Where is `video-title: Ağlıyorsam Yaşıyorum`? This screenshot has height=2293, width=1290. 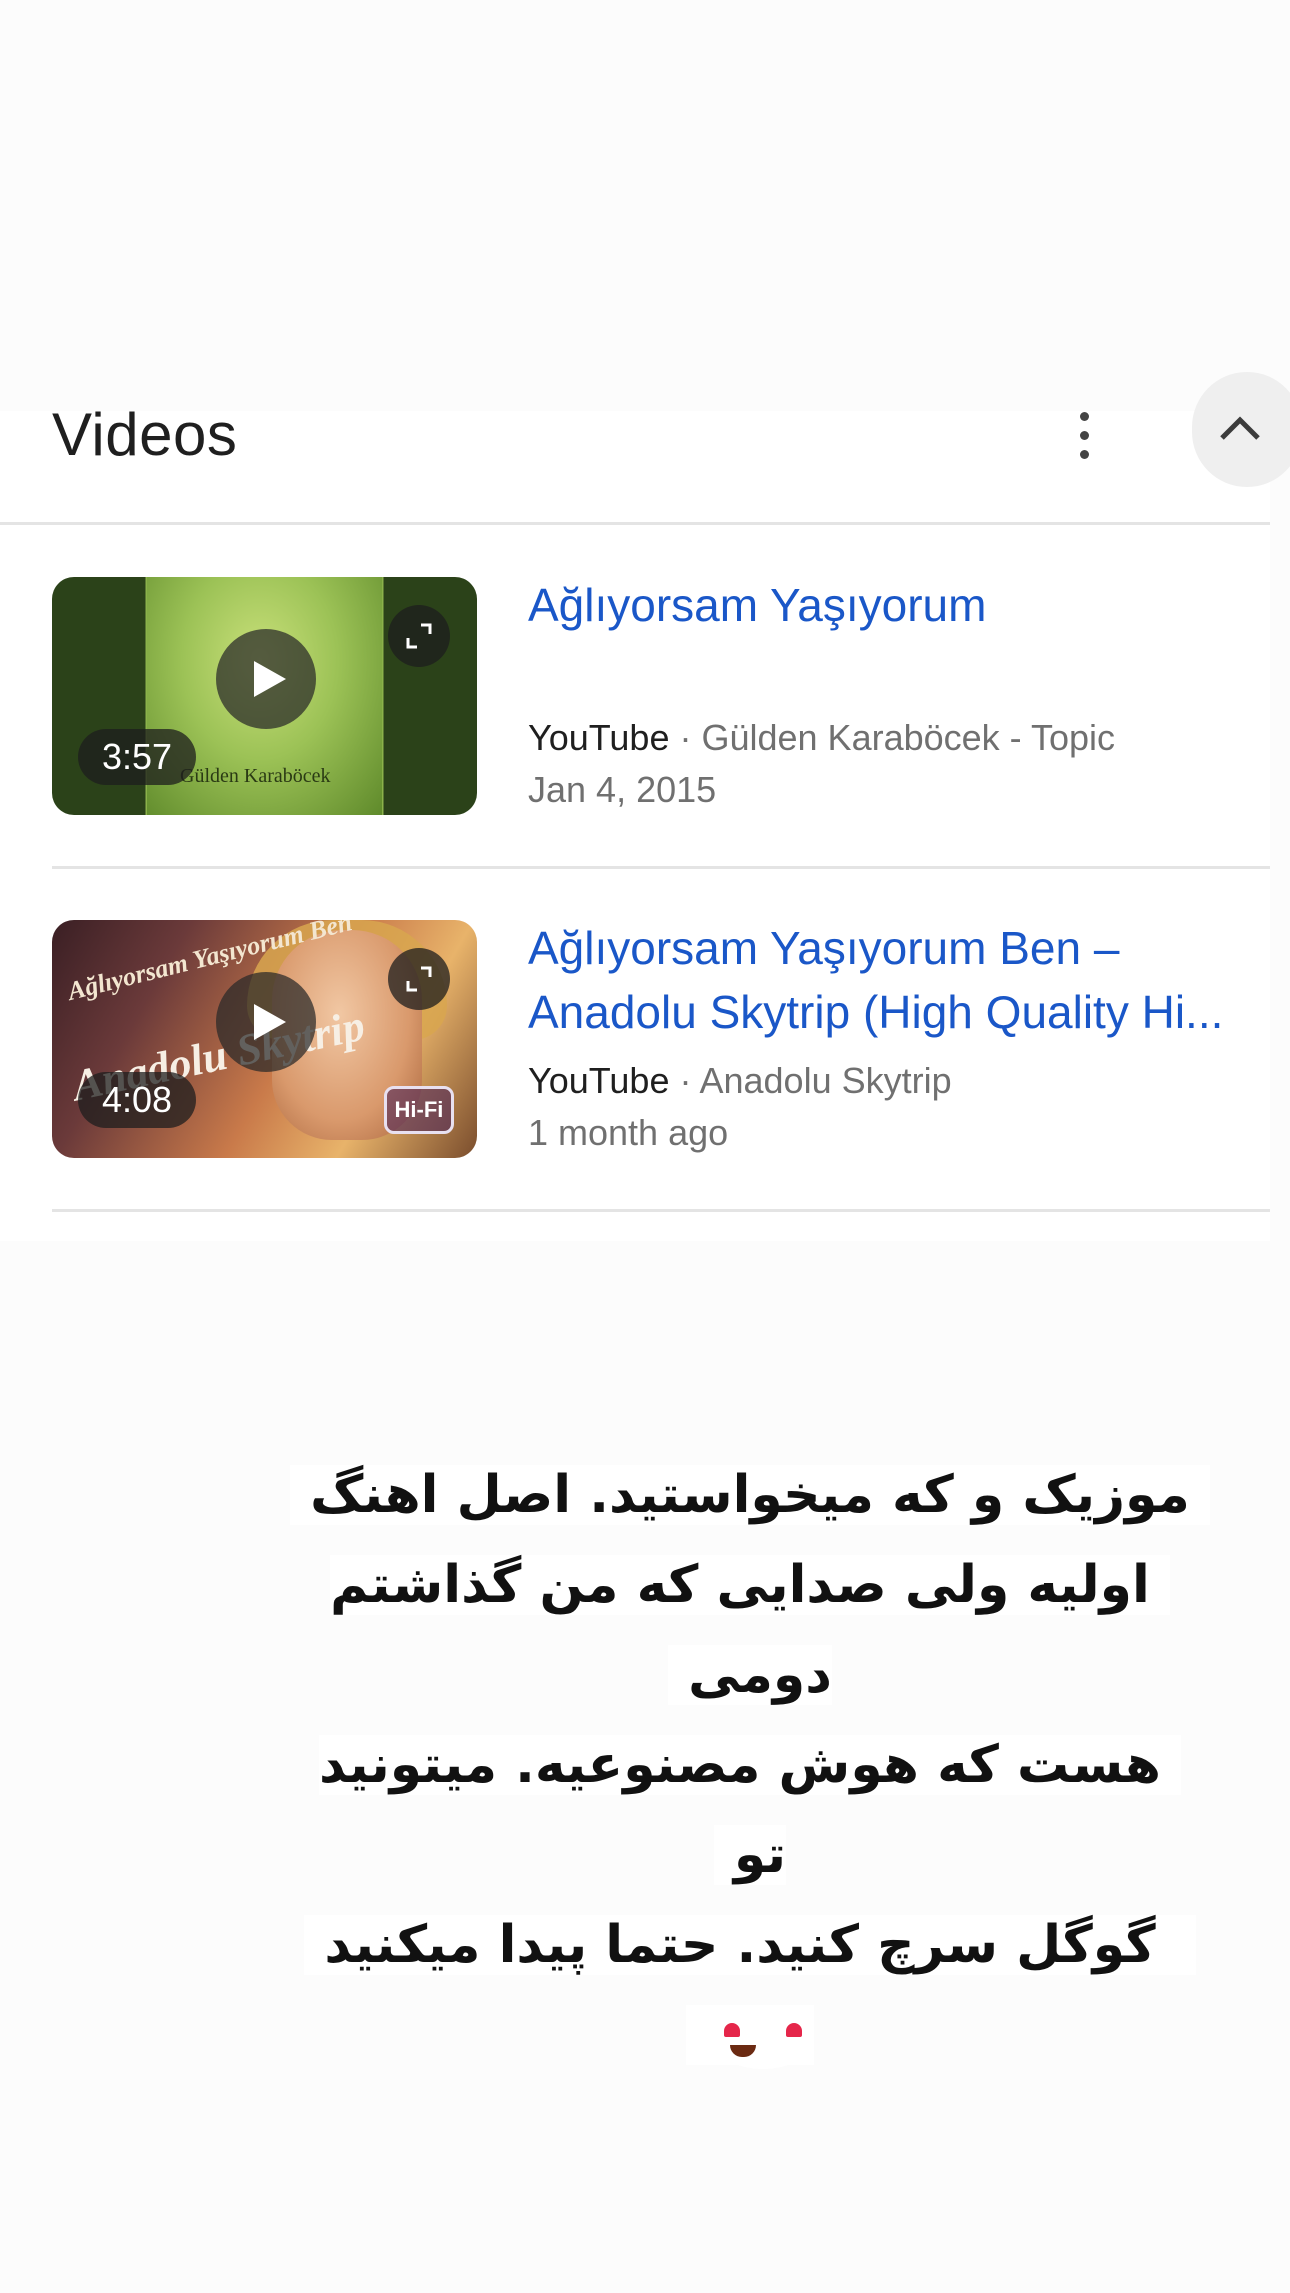 video-title: Ağlıyorsam Yaşıyorum is located at coordinates (757, 605).